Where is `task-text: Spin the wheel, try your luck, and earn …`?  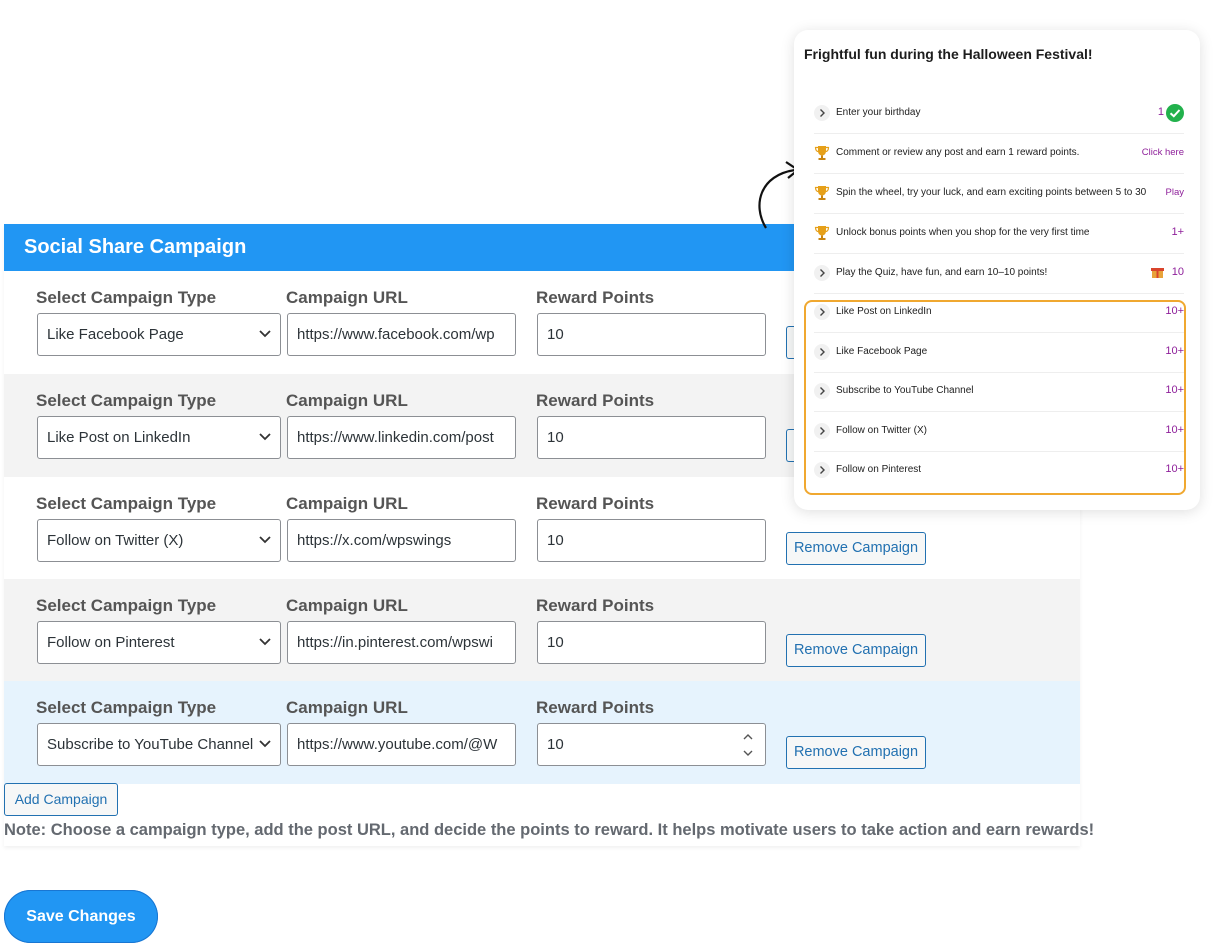
task-text: Spin the wheel, try your luck, and earn … is located at coordinates (991, 192).